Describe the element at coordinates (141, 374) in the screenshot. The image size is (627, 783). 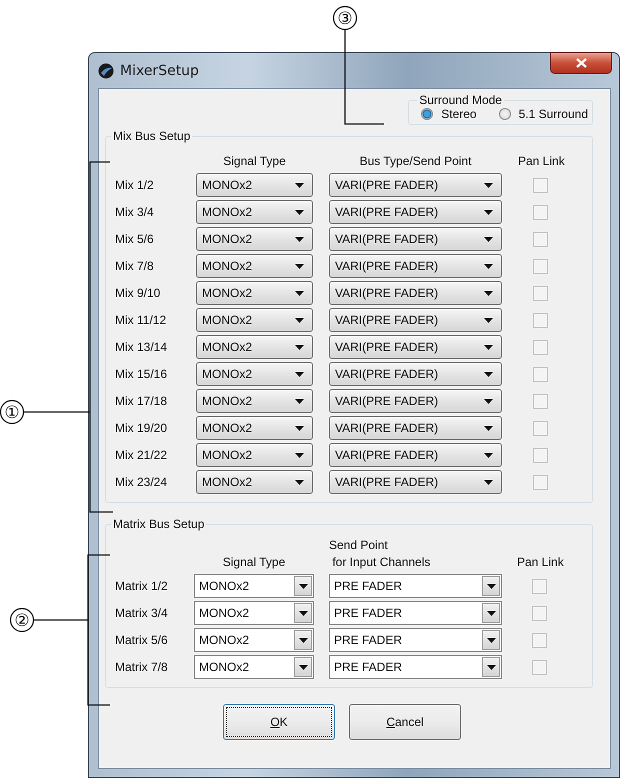
I see `row-label: Mix 15/16` at that location.